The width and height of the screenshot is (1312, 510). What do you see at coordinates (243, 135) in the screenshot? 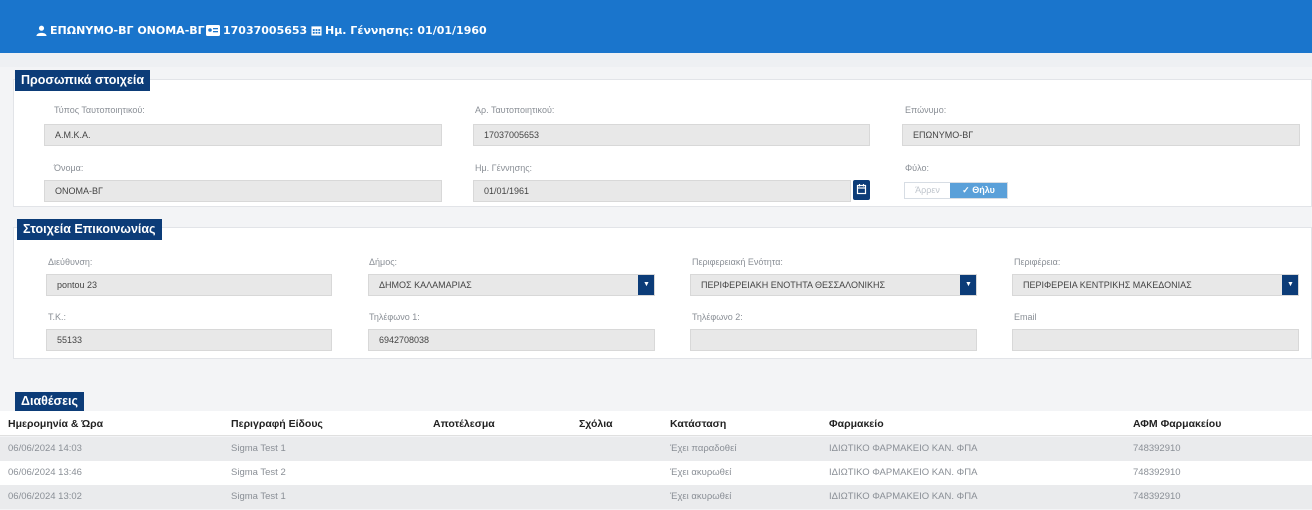
I see `id-type-field: Α.Μ.Κ.Α.` at bounding box center [243, 135].